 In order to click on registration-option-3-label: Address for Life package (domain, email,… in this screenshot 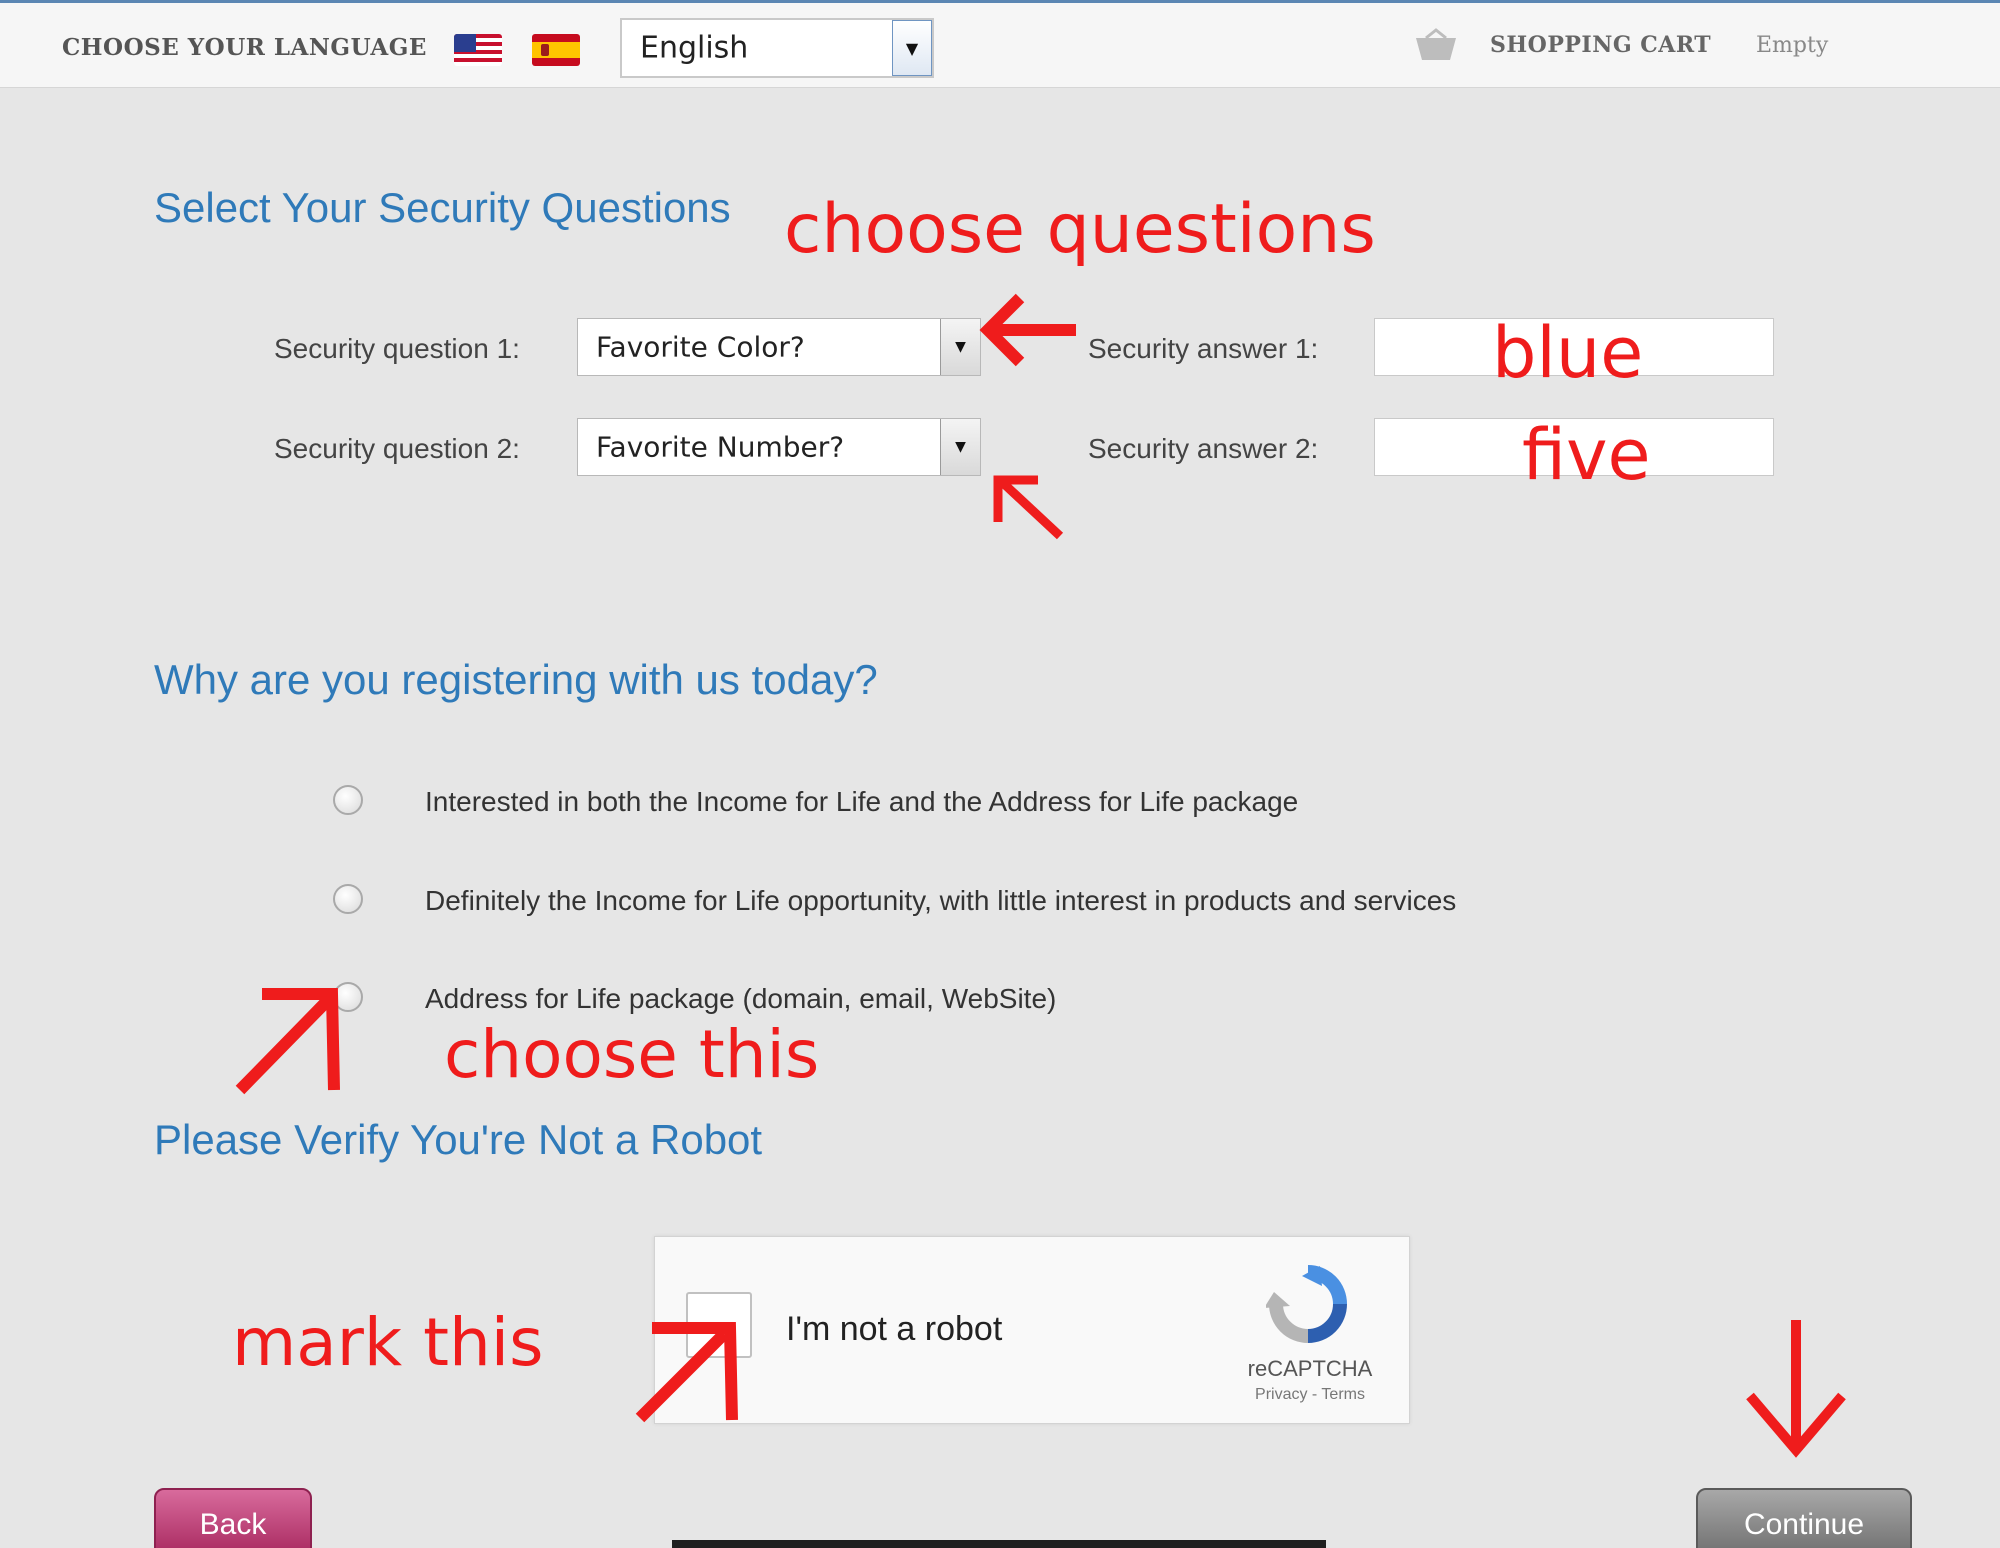, I will do `click(740, 999)`.